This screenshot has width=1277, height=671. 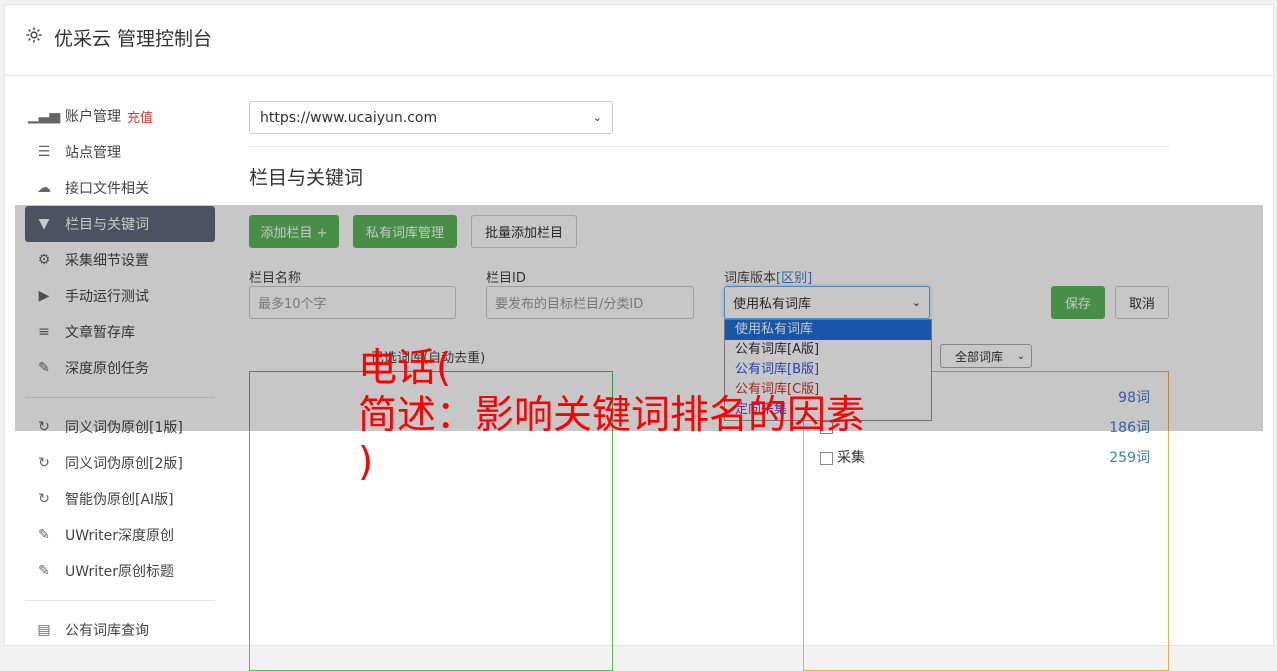 I want to click on version-label: 词库版本[区别], so click(x=768, y=276).